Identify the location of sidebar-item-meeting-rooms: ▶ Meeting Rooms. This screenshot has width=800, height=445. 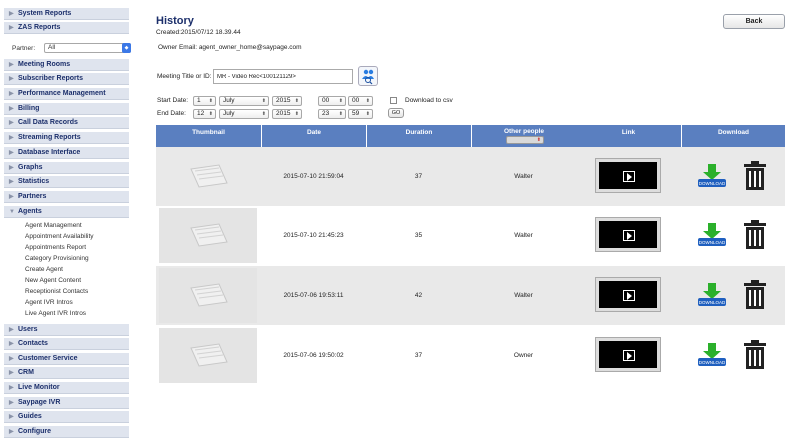
(66, 65).